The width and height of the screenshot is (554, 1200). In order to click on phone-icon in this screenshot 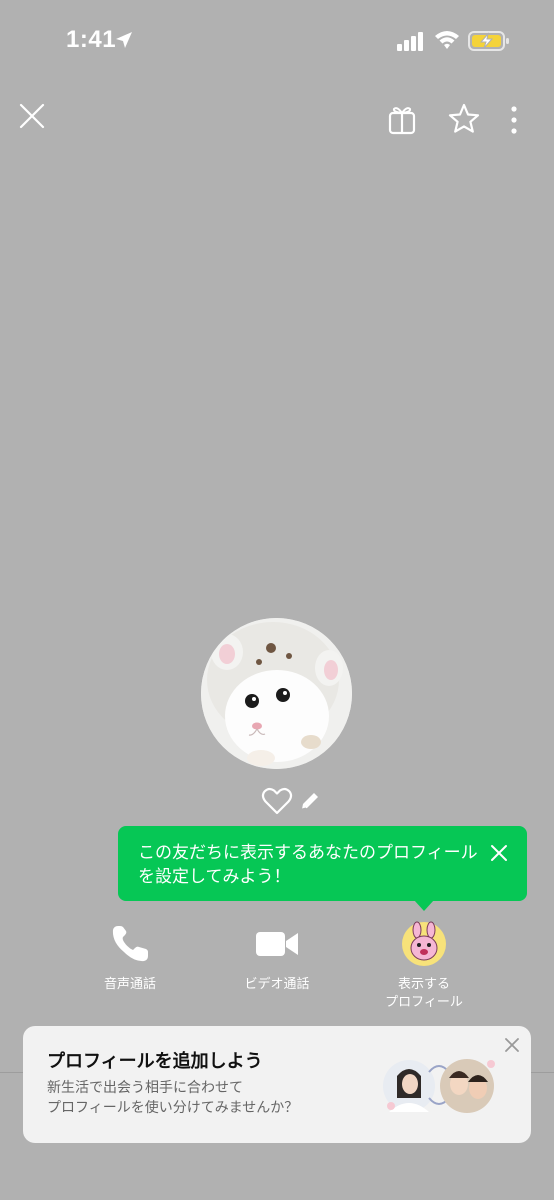, I will do `click(130, 944)`.